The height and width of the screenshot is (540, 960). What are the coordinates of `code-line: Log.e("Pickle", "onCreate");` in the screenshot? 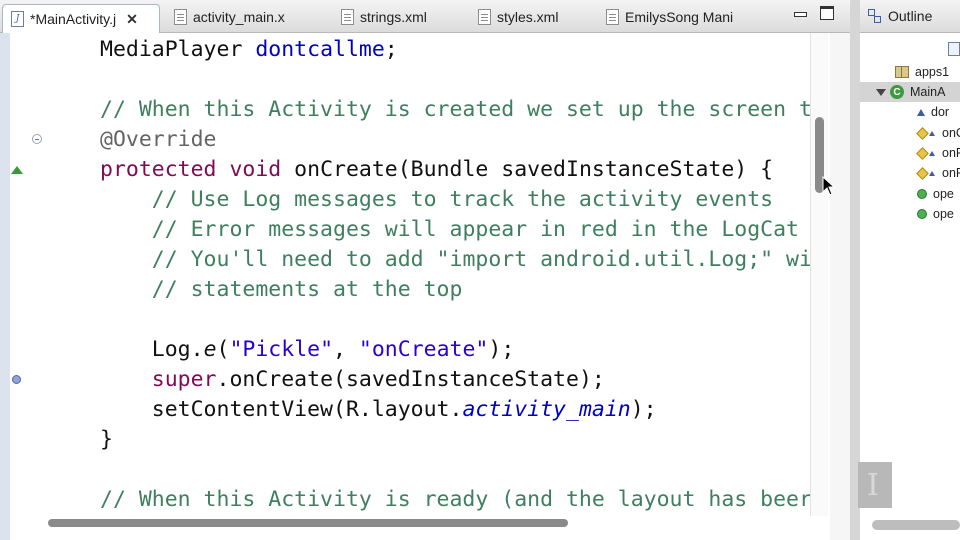 It's located at (307, 350).